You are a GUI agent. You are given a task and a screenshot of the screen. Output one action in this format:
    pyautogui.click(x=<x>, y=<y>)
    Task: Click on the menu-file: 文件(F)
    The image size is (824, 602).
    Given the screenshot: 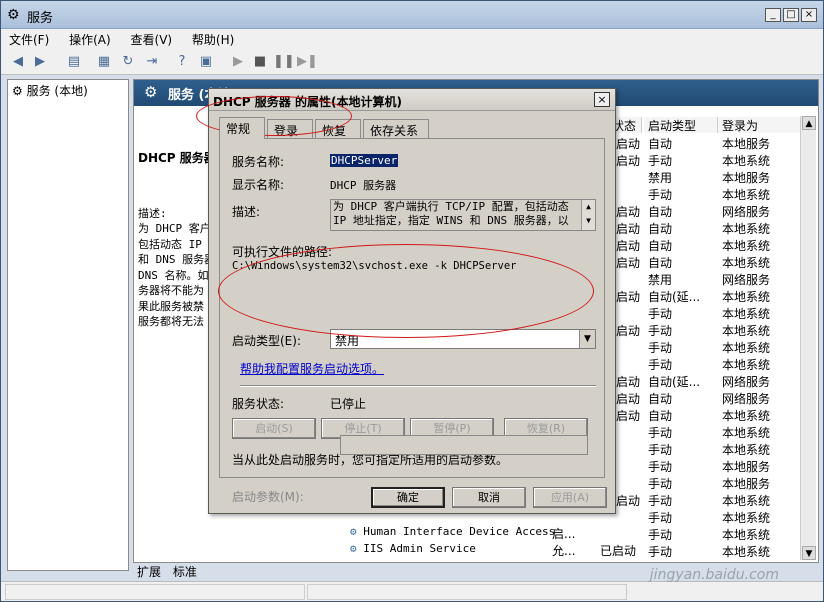 What is the action you would take?
    pyautogui.click(x=29, y=39)
    